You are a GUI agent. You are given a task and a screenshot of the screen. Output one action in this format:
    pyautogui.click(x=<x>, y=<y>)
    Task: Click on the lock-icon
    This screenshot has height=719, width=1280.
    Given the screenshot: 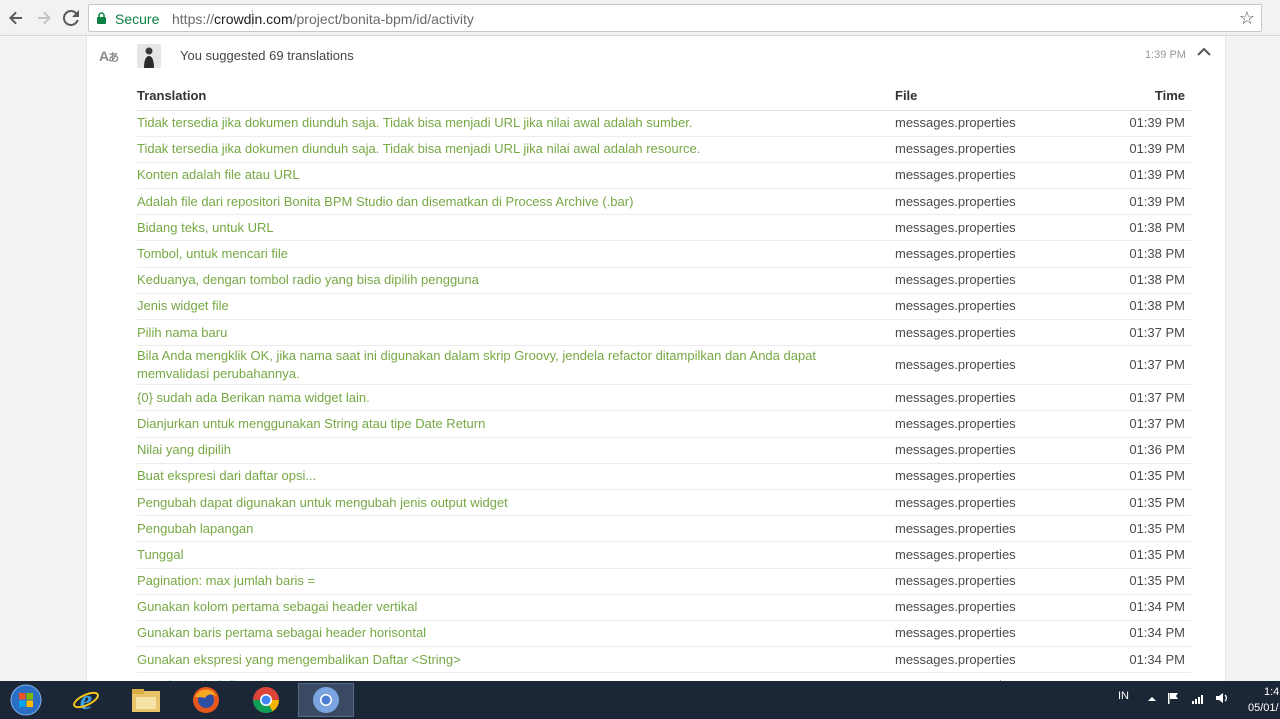 What is the action you would take?
    pyautogui.click(x=101, y=18)
    